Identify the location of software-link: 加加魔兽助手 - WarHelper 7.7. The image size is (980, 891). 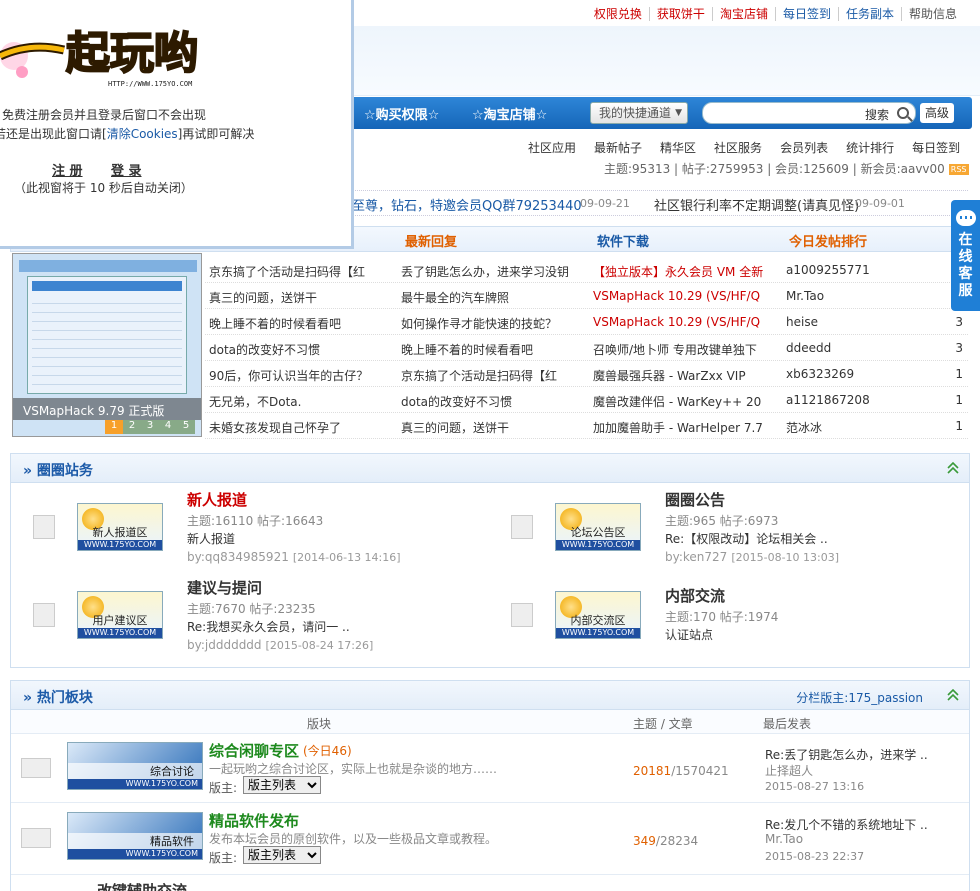
(682, 427).